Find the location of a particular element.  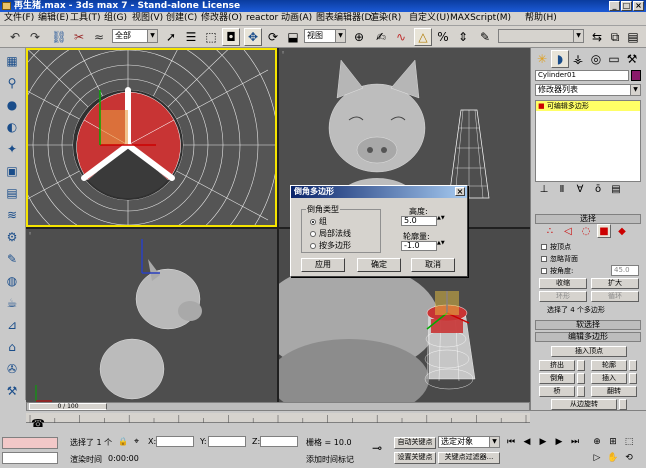

viewport-top is located at coordinates (151, 137).